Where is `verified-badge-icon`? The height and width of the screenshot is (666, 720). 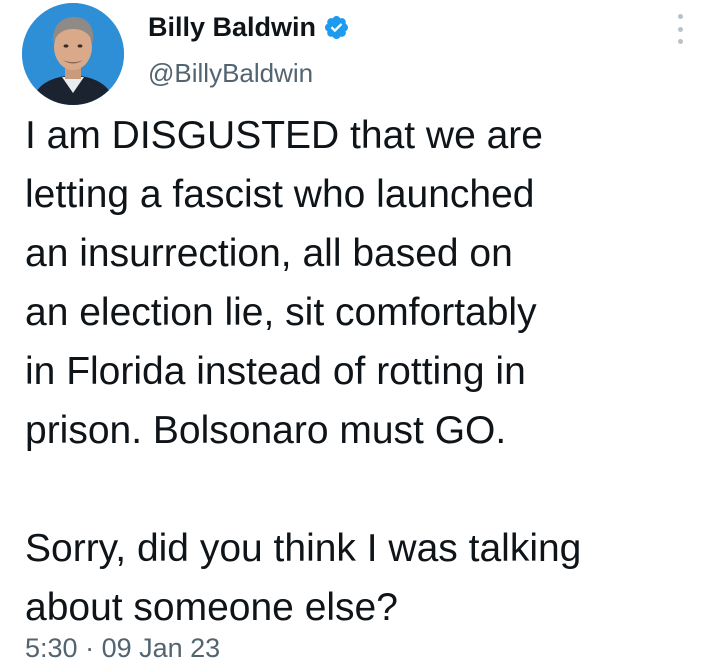
verified-badge-icon is located at coordinates (336, 27).